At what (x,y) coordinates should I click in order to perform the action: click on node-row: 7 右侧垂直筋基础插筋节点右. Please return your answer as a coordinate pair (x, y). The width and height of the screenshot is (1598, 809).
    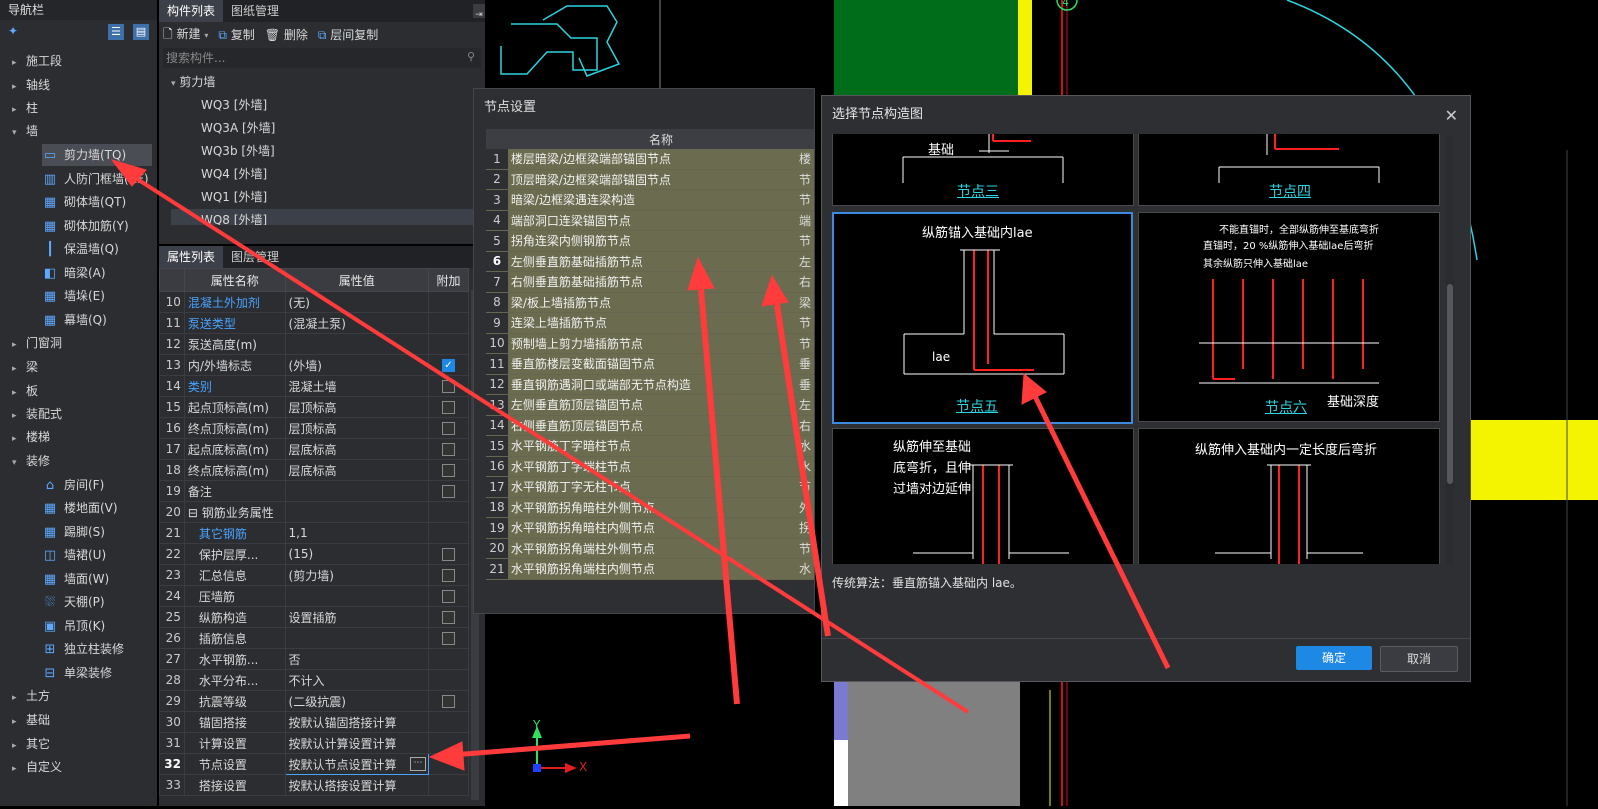
    Looking at the image, I should click on (650, 282).